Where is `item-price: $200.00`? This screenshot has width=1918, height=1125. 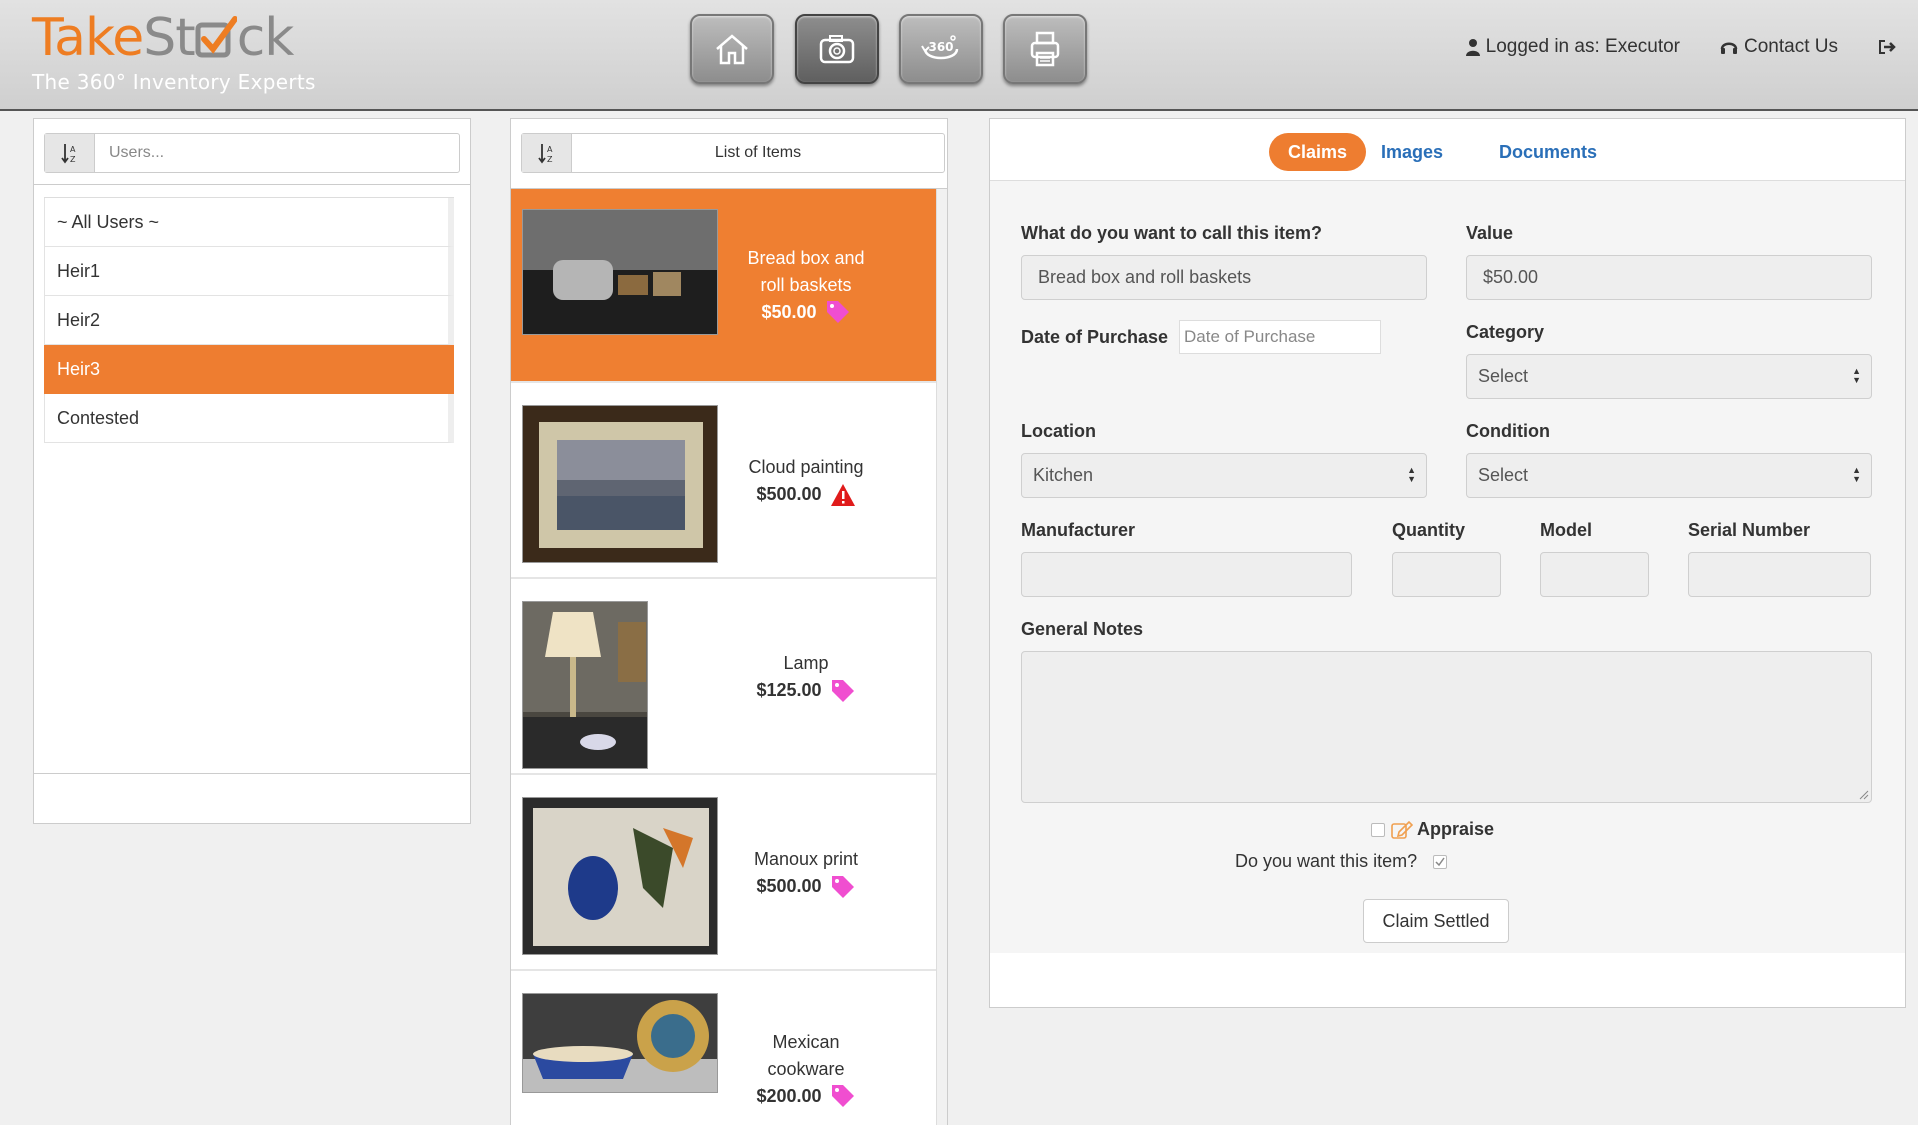 item-price: $200.00 is located at coordinates (789, 1095).